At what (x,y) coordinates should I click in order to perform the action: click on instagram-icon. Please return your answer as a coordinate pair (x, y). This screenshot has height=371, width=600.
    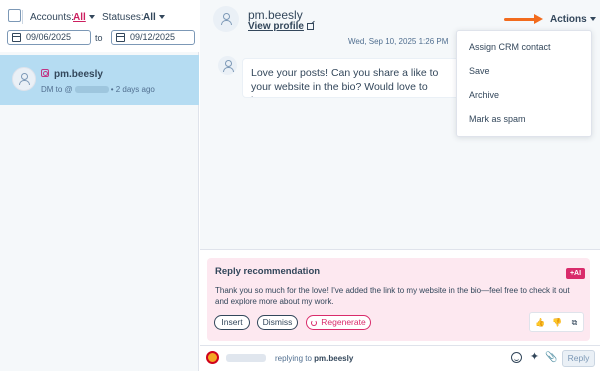
    Looking at the image, I should click on (45, 73).